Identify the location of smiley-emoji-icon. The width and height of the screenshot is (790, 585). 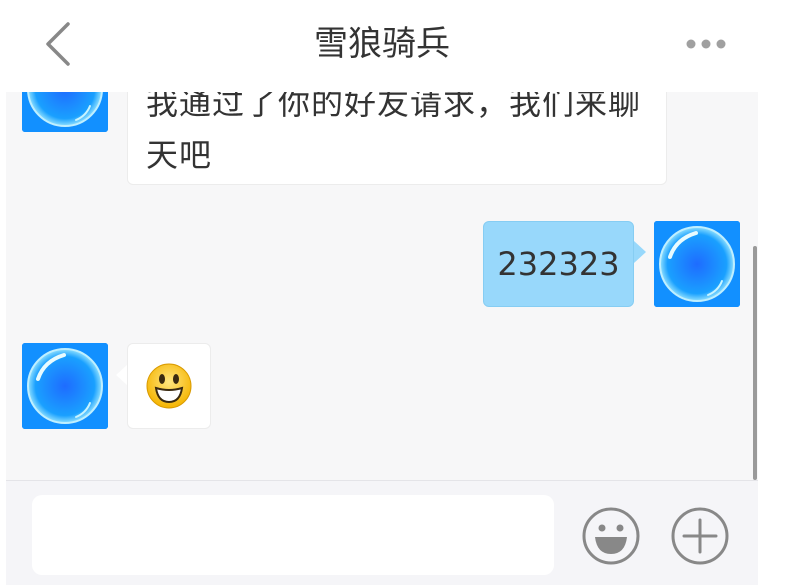
(169, 386).